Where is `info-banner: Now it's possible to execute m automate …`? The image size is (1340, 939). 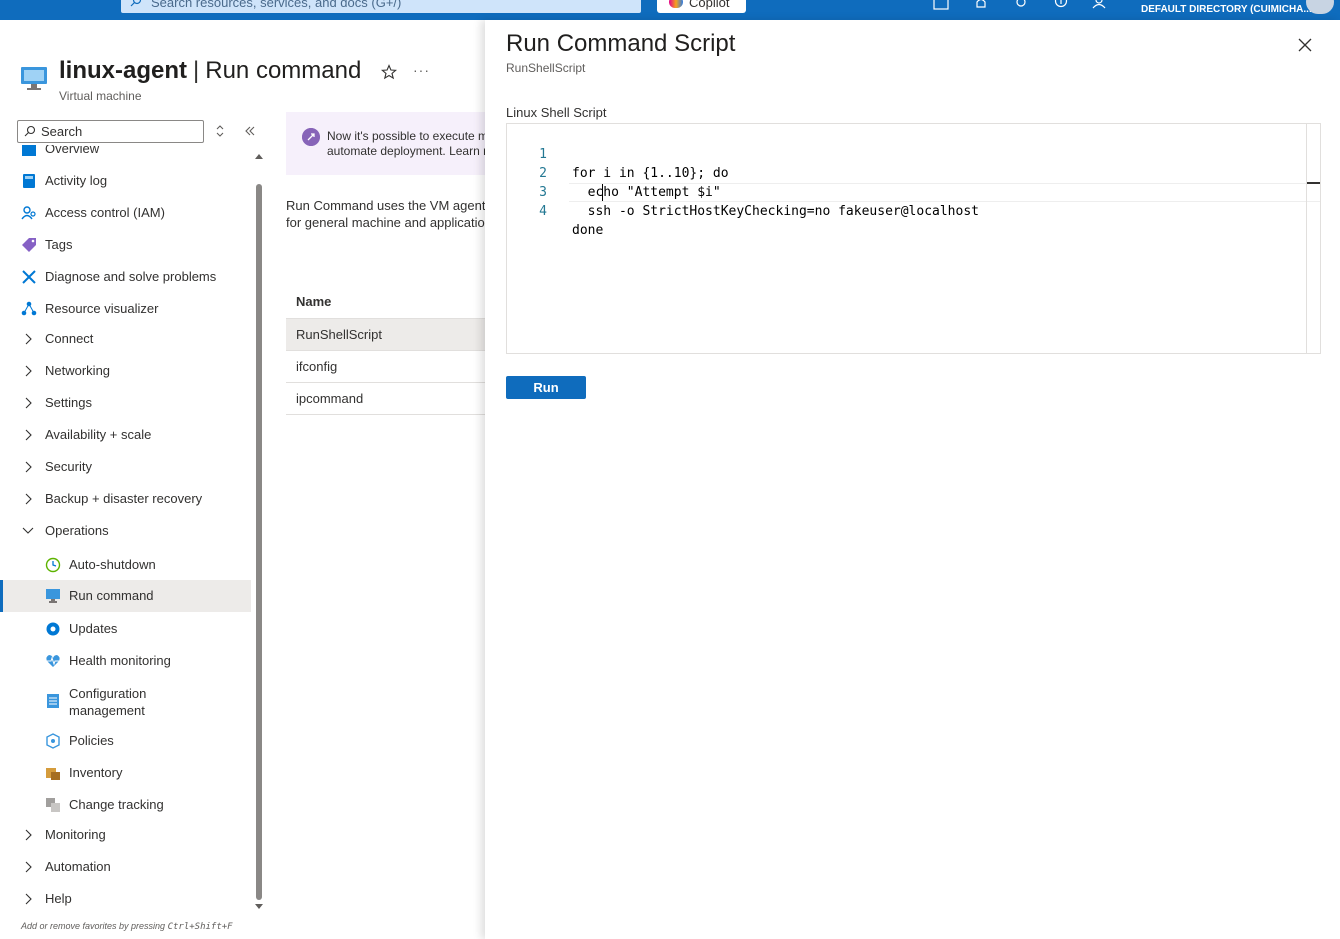
info-banner: Now it's possible to execute m automate … is located at coordinates (391, 143).